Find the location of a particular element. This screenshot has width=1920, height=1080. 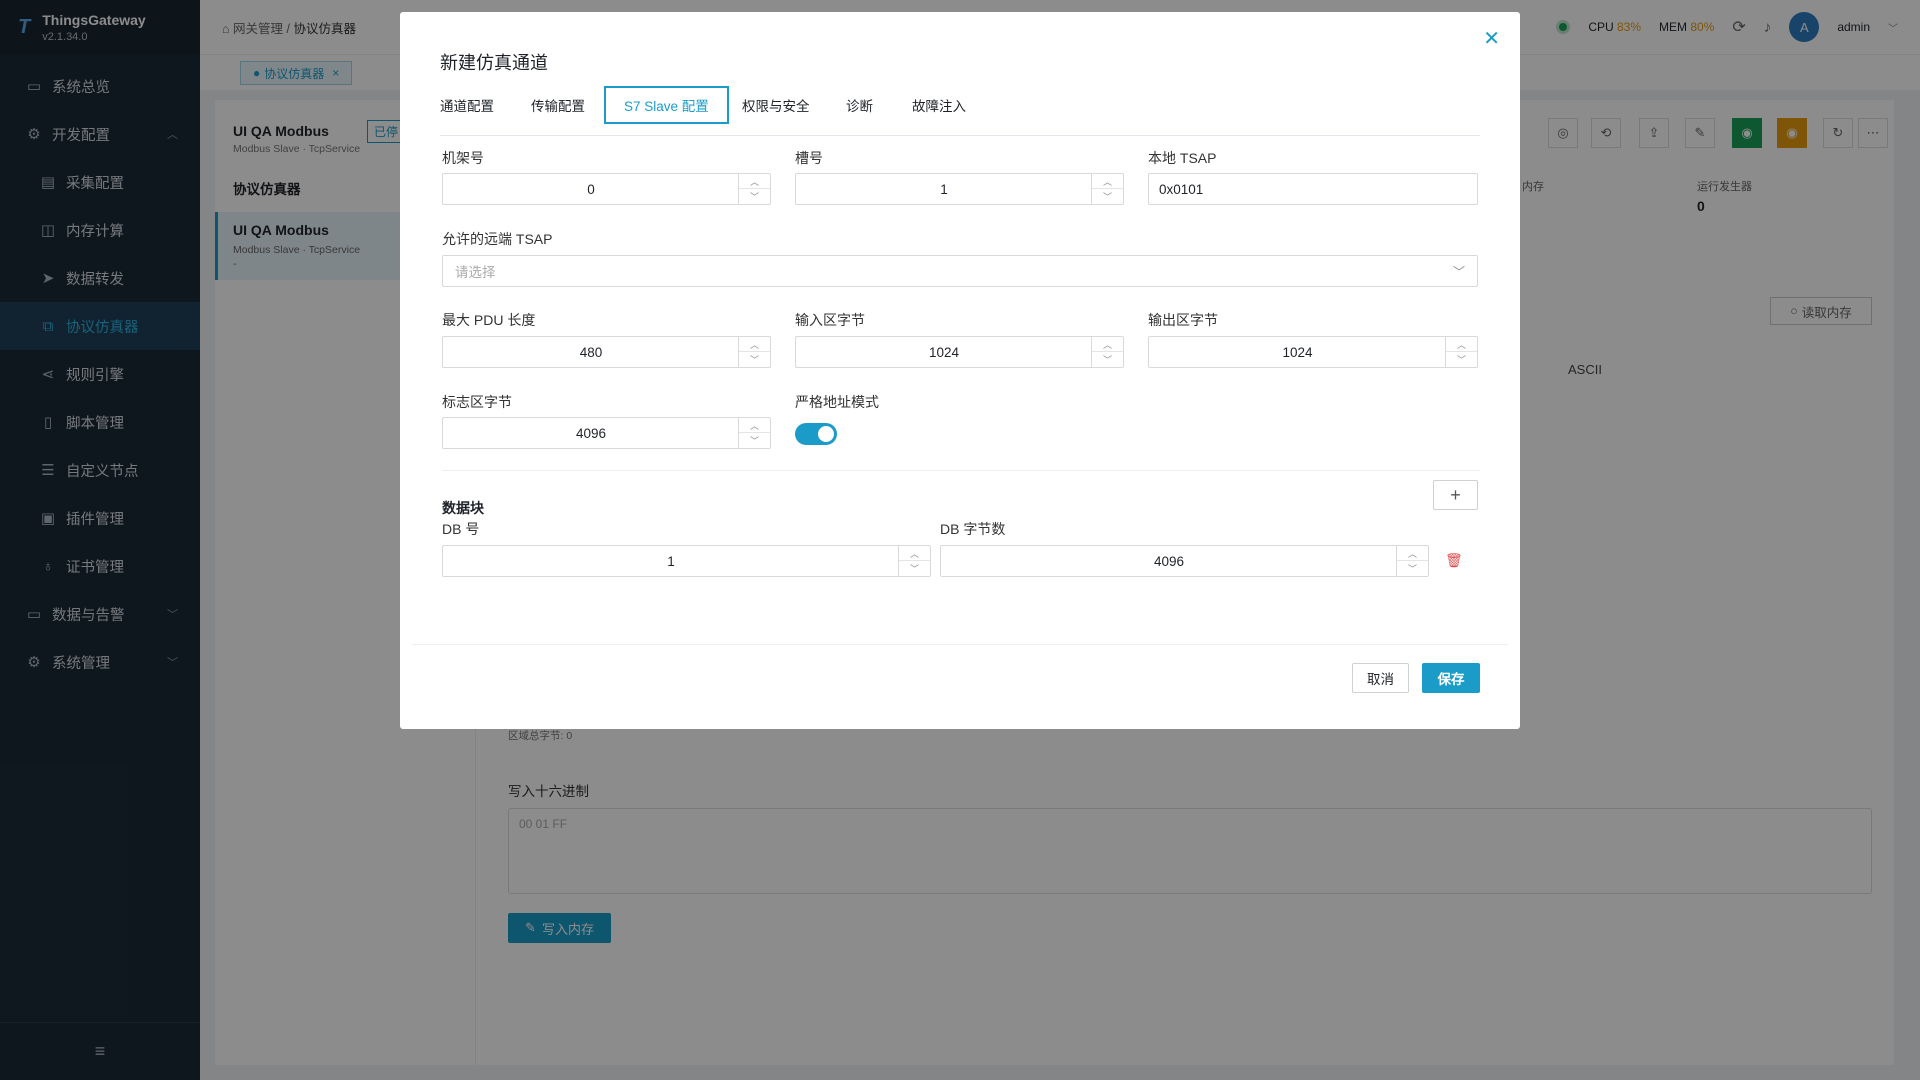

db-number-input: 1 ︿ ﹀ is located at coordinates (686, 561).